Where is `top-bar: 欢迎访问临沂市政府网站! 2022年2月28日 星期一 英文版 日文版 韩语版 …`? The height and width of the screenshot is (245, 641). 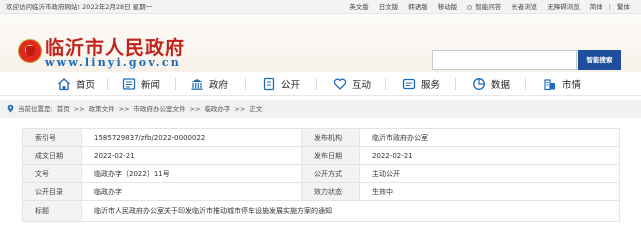
top-bar: 欢迎访问临沂市政府网站! 2022年2月28日 星期一 英文版 日文版 韩语版 … is located at coordinates (320, 7).